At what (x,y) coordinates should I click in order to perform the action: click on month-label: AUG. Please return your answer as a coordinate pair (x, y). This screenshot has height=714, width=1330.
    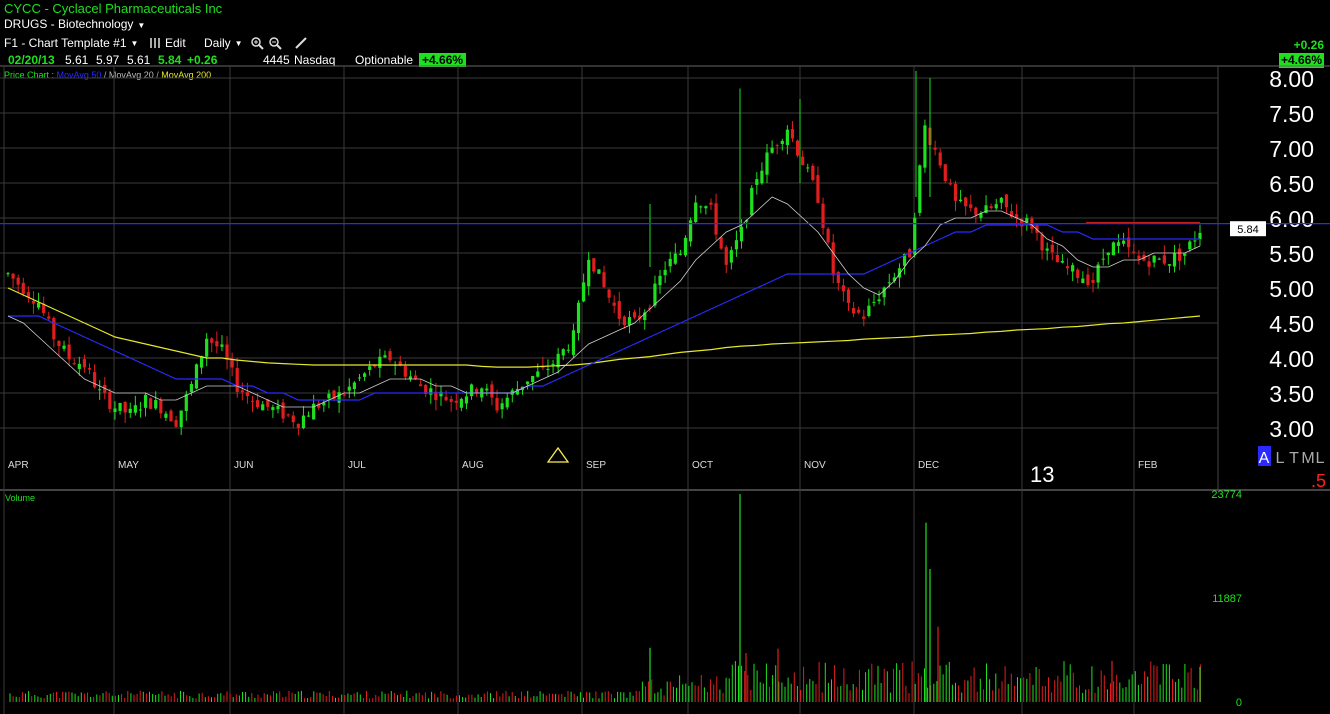
    Looking at the image, I should click on (473, 465).